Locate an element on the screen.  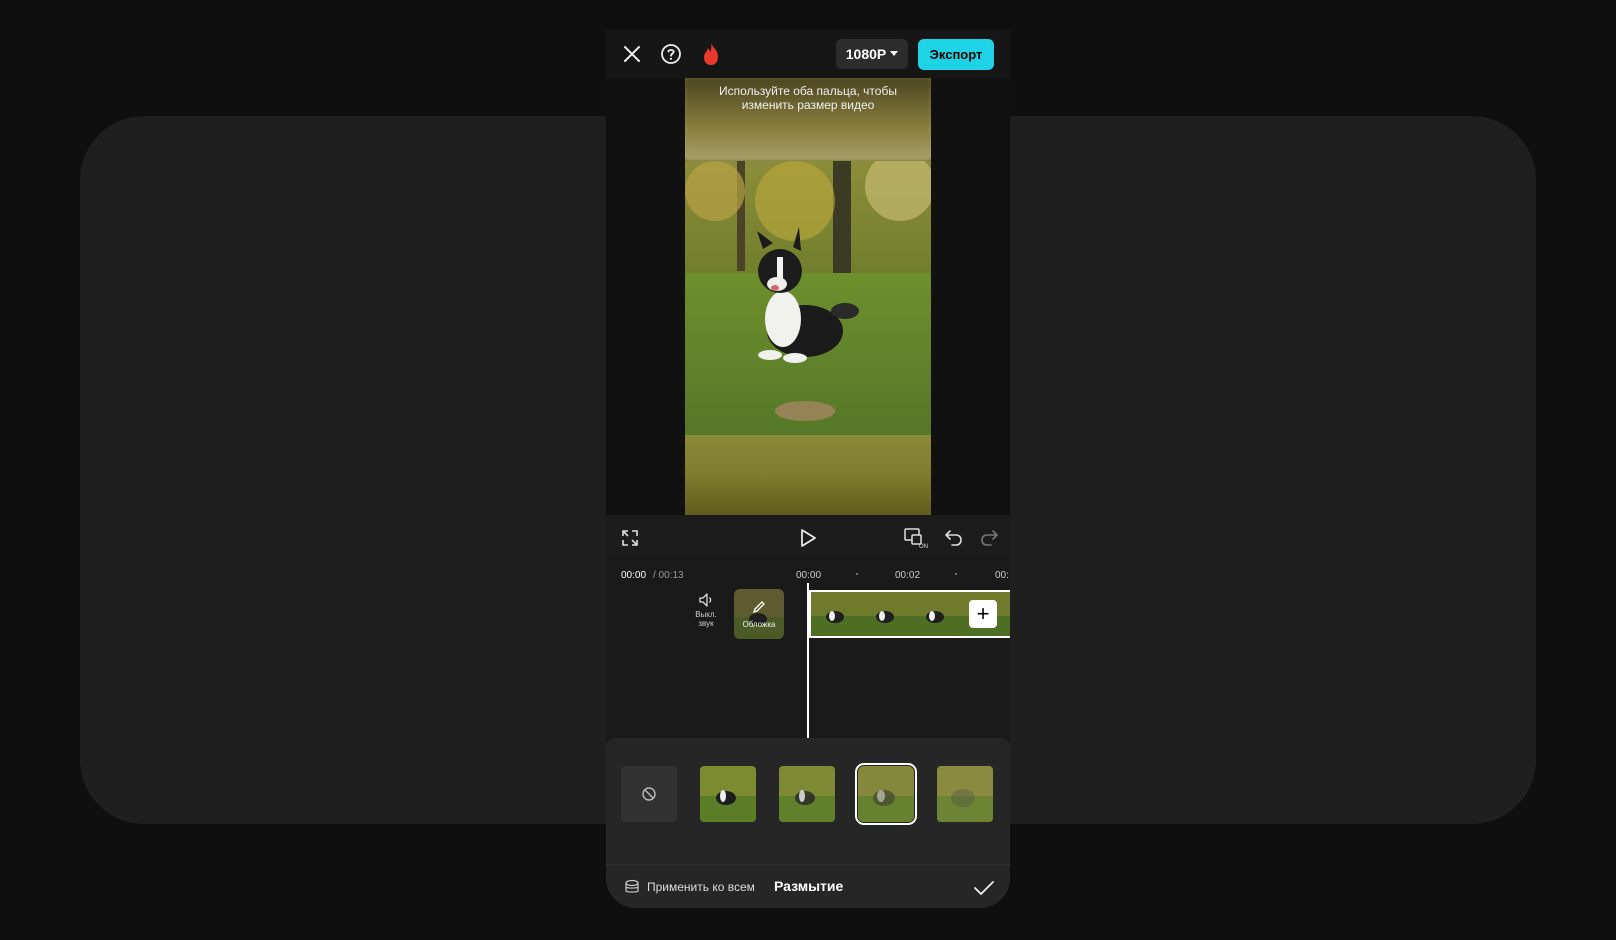
blur-none-option is located at coordinates (649, 794).